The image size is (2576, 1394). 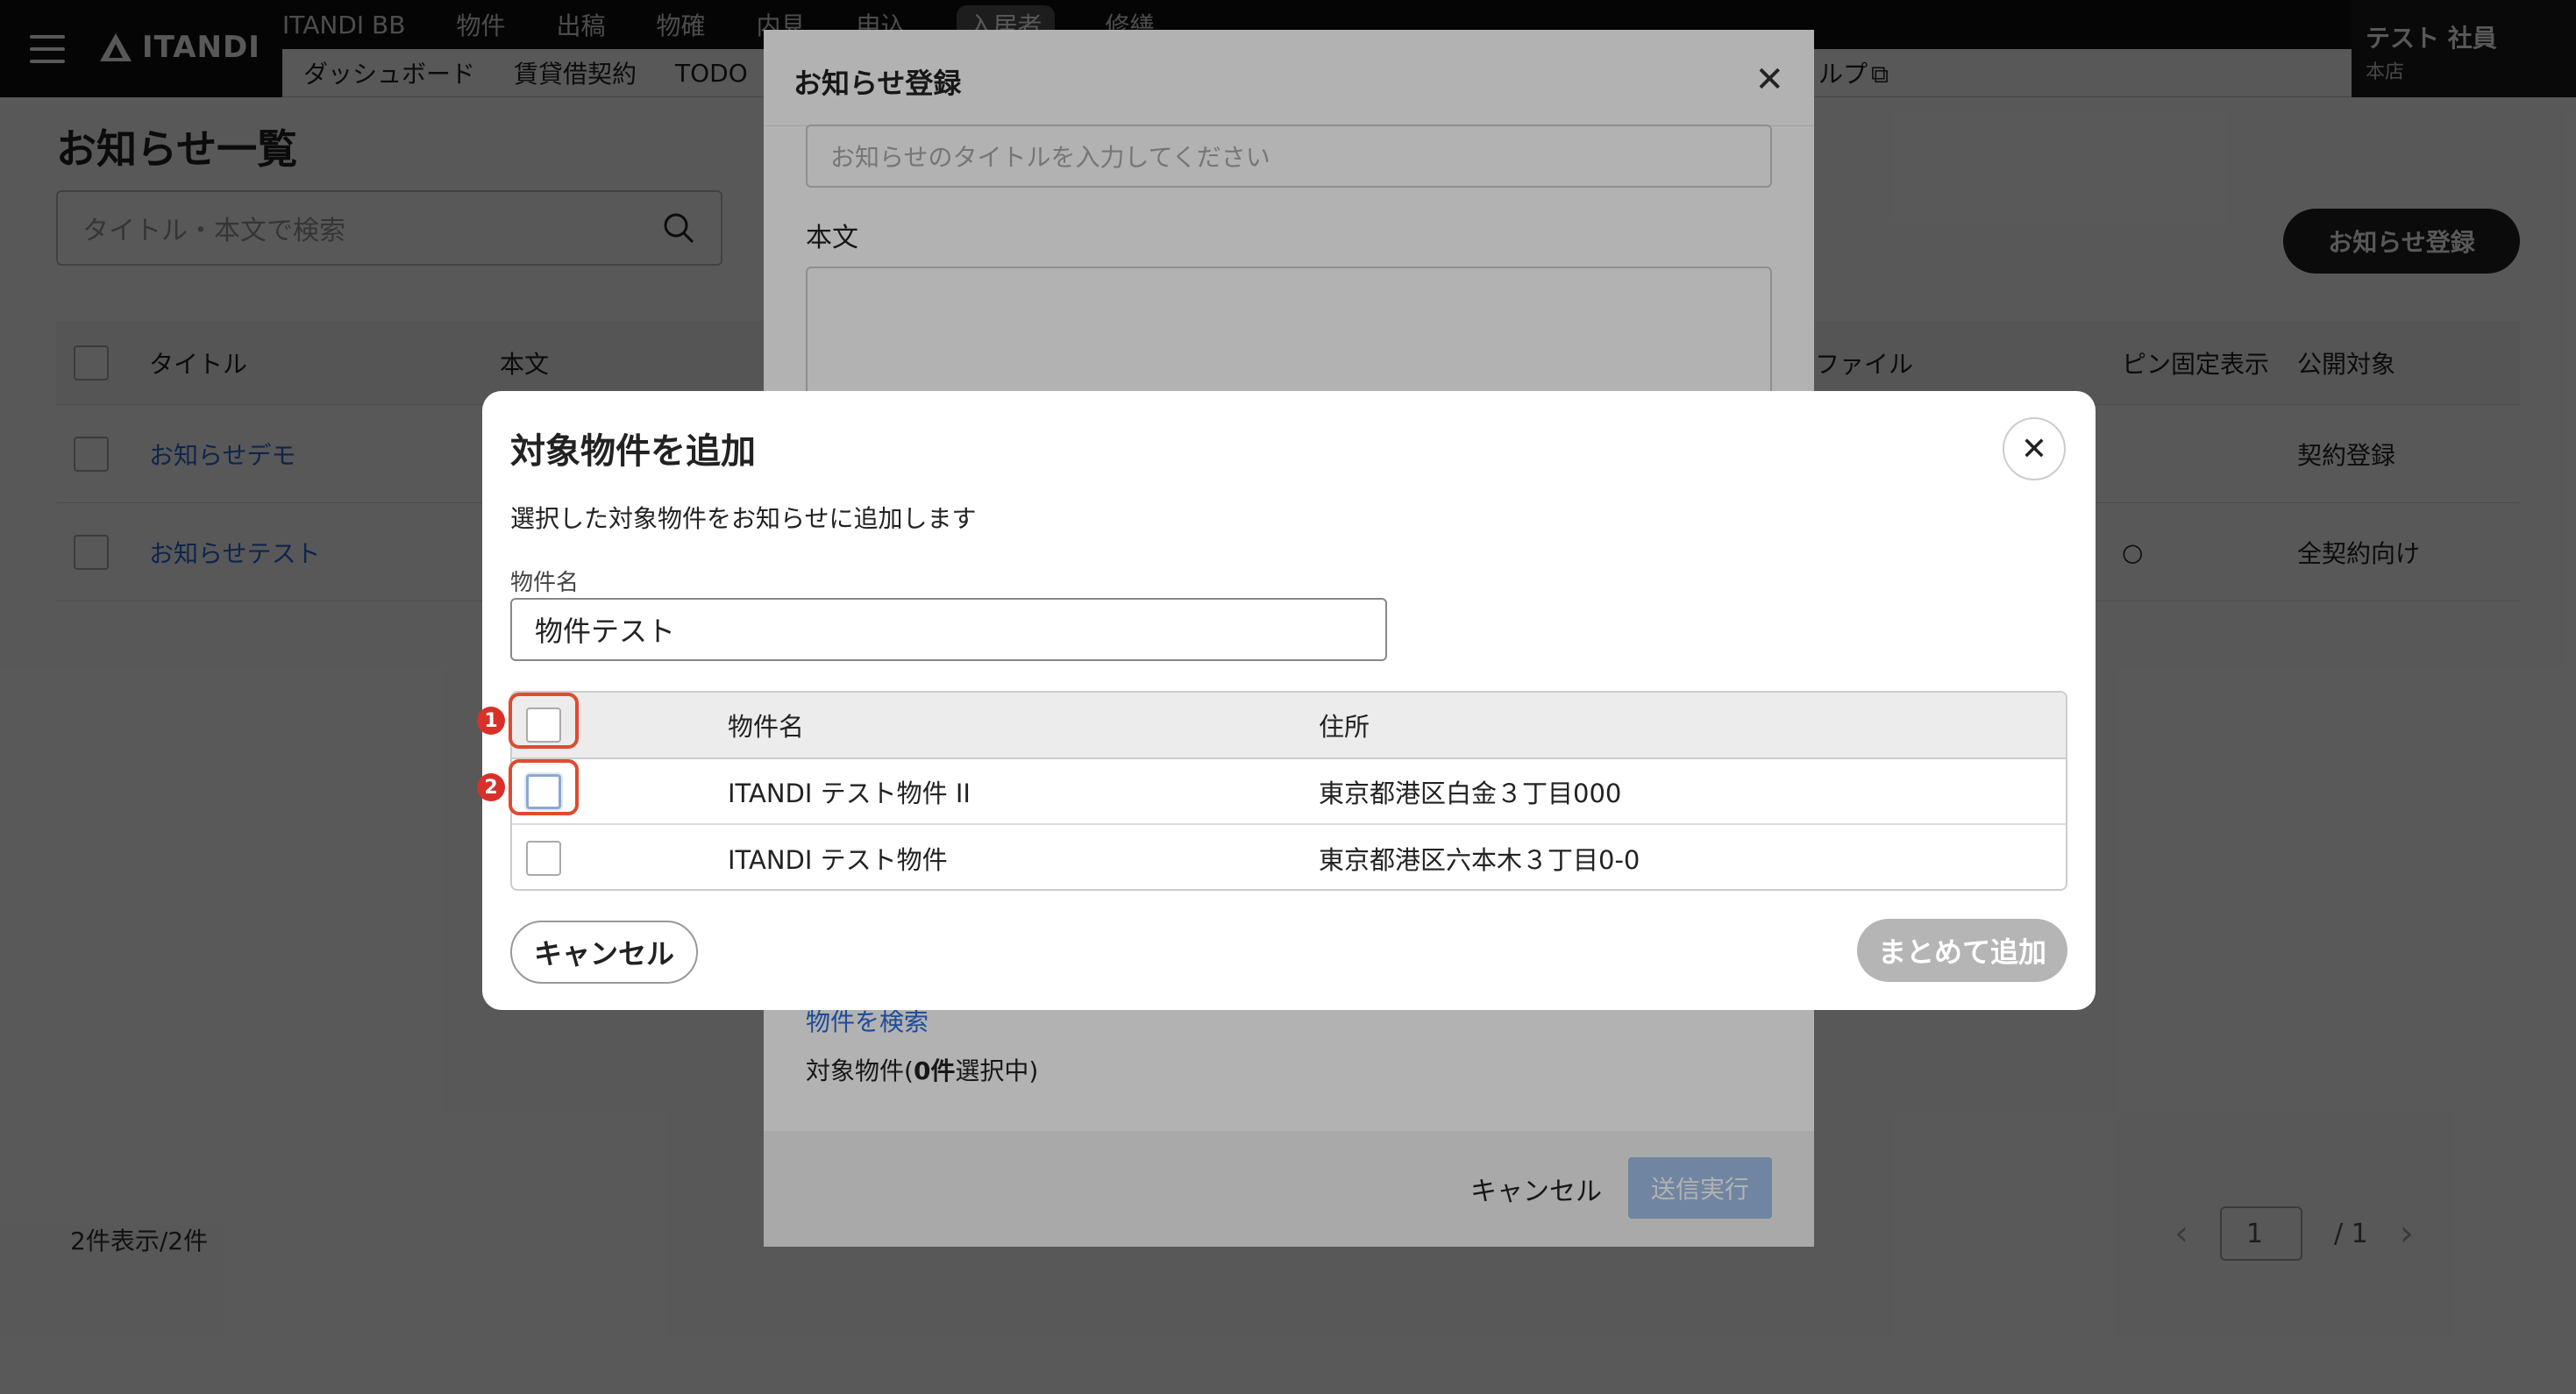 I want to click on add-modal-description: 選択した対象物件をお知らせに追加します, so click(x=743, y=518).